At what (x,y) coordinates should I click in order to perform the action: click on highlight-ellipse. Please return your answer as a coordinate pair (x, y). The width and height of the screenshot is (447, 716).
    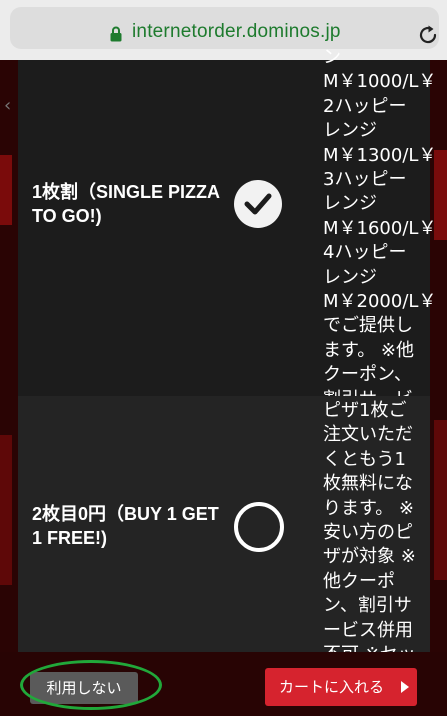
    Looking at the image, I should click on (91, 685).